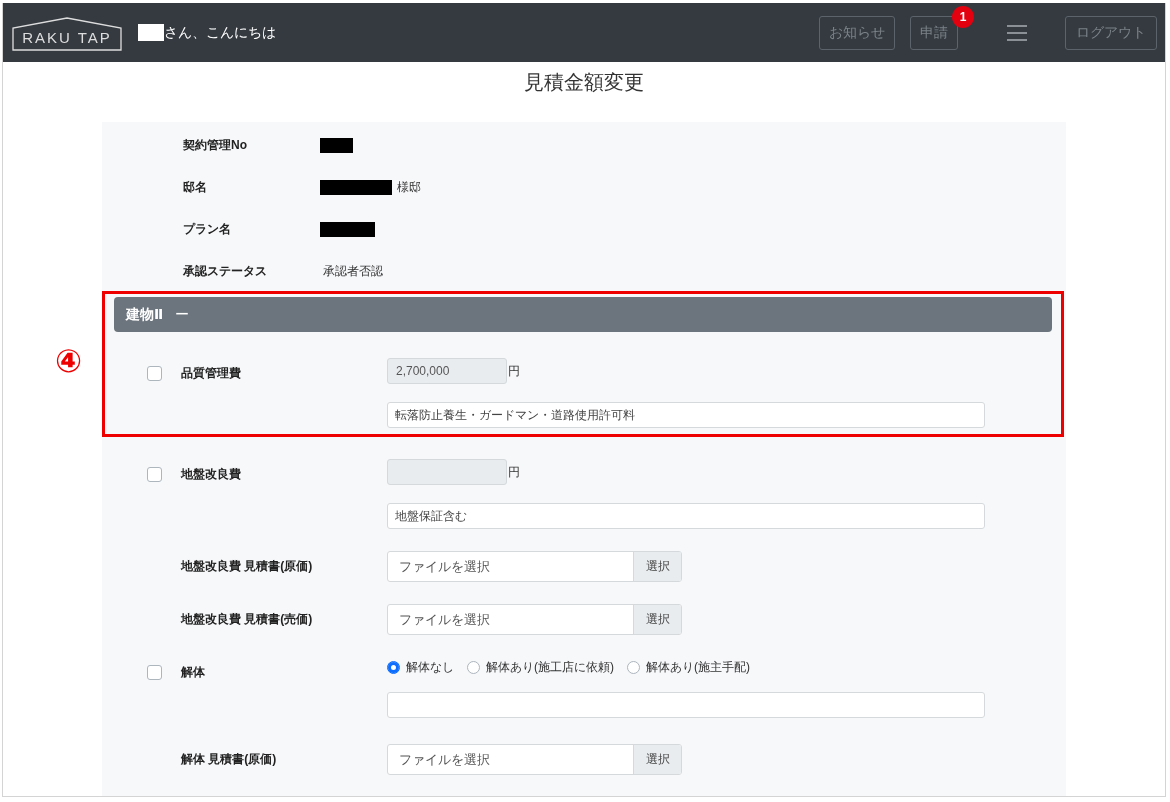 Image resolution: width=1170 pixels, height=802 pixels. Describe the element at coordinates (229, 759) in the screenshot. I see `field-label: 解体 見積書(原価)` at that location.